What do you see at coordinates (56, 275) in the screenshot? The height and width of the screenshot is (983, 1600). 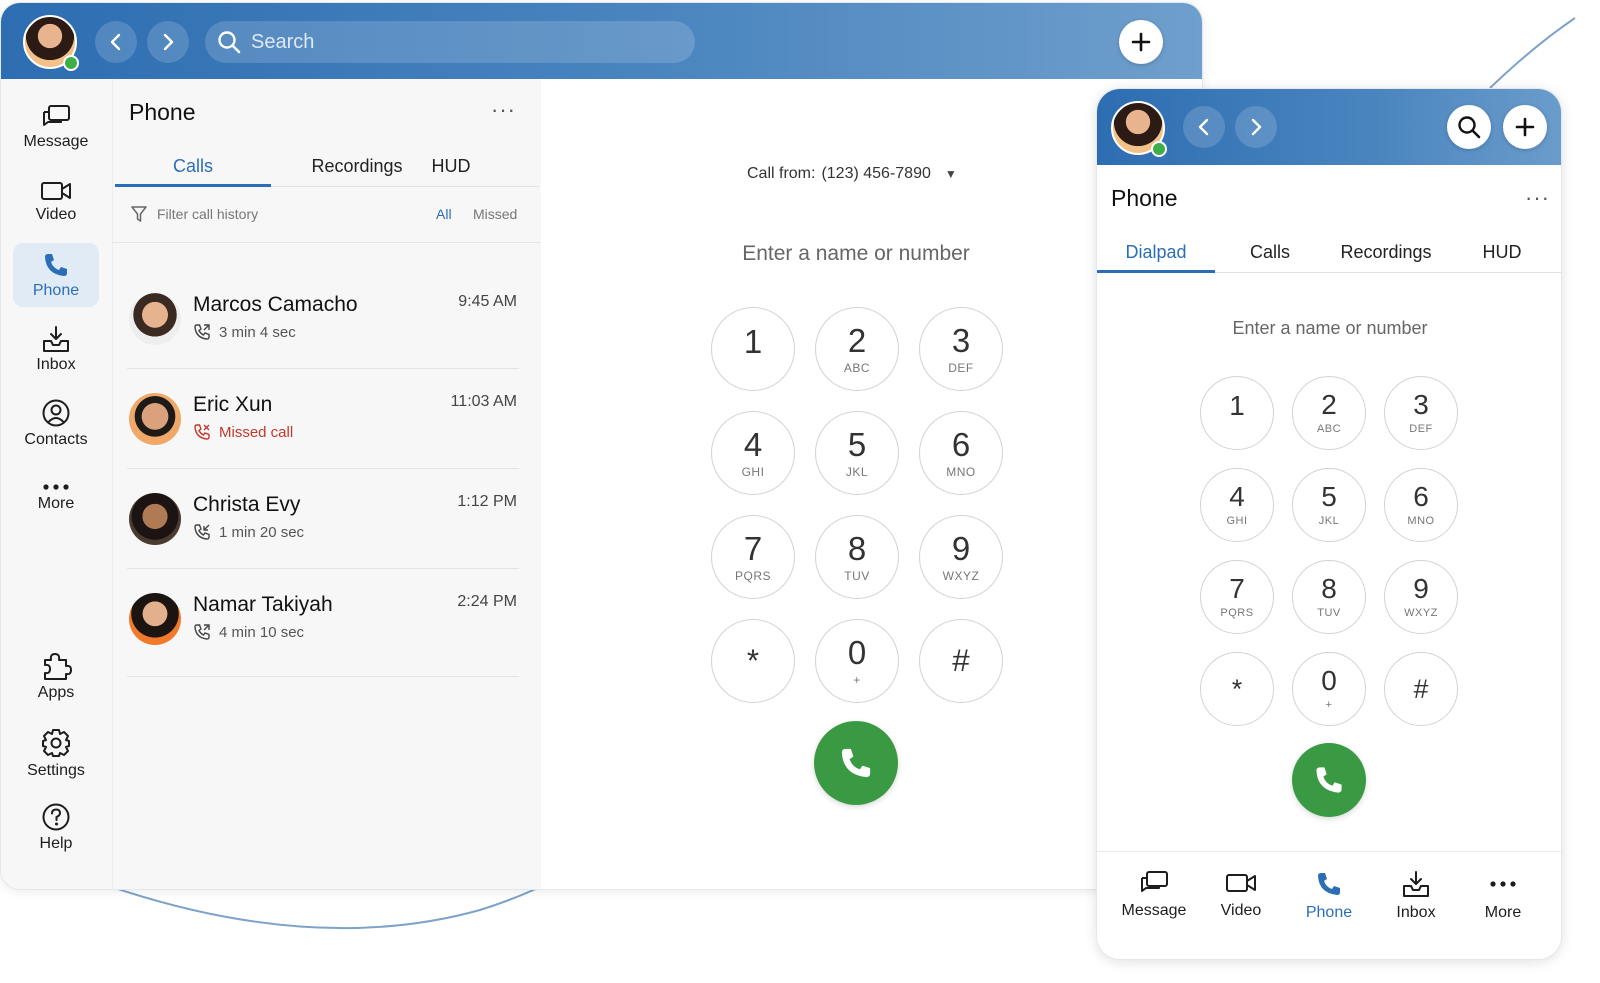 I see `sidebar-item-phone: Phone` at bounding box center [56, 275].